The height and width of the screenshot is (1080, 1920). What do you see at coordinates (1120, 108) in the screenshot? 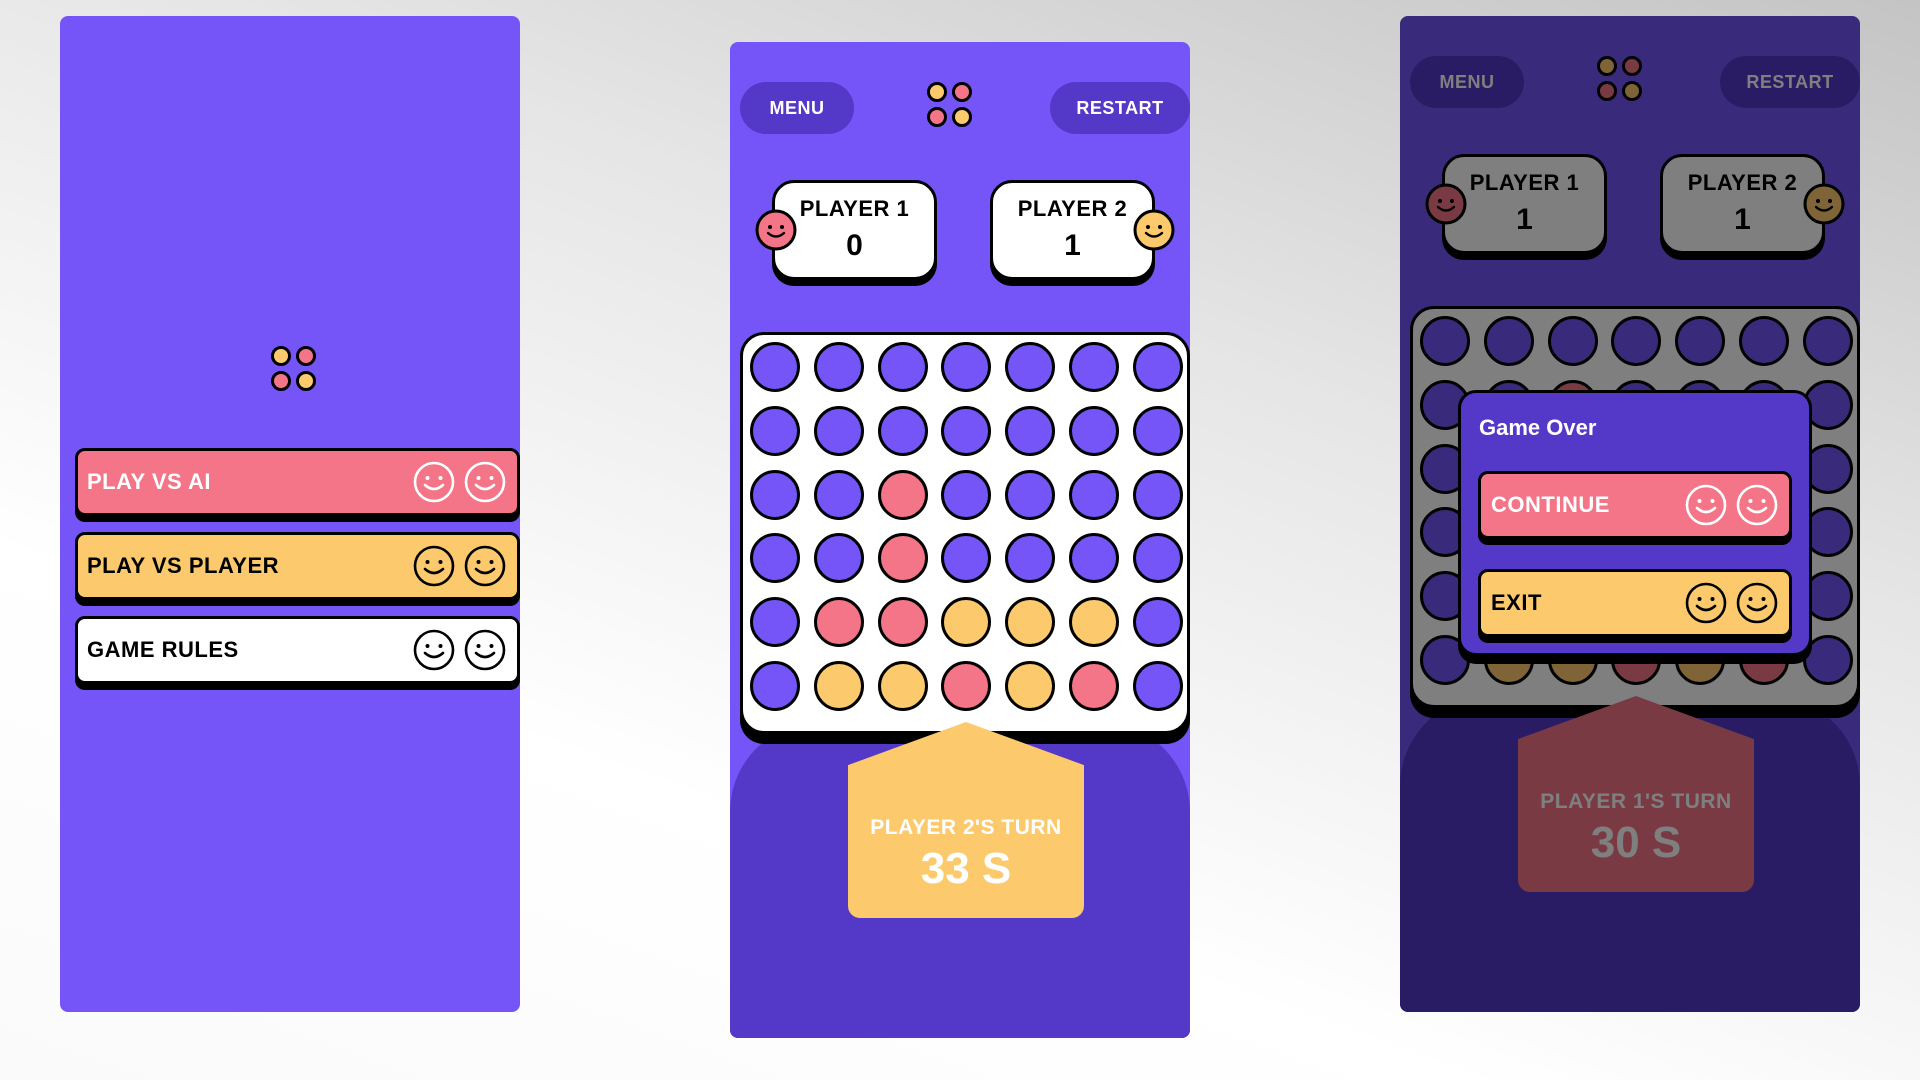
I see `restart-button: RESTART` at bounding box center [1120, 108].